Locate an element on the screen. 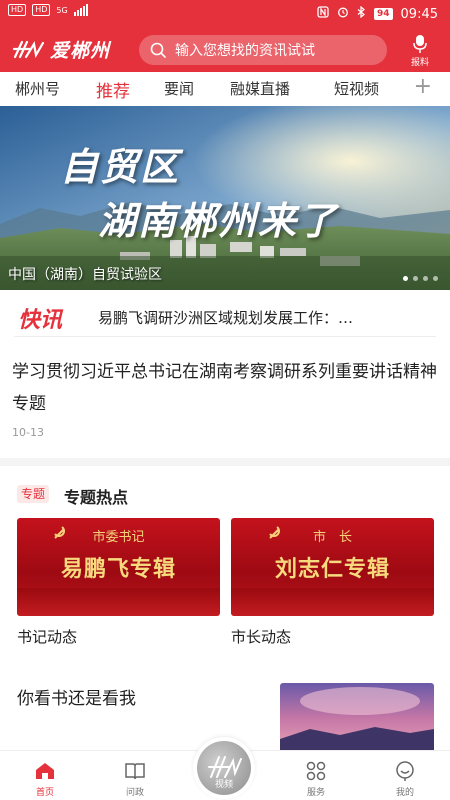 Image resolution: width=450 pixels, height=800 pixels. hd-chip-1: HD is located at coordinates (17, 10).